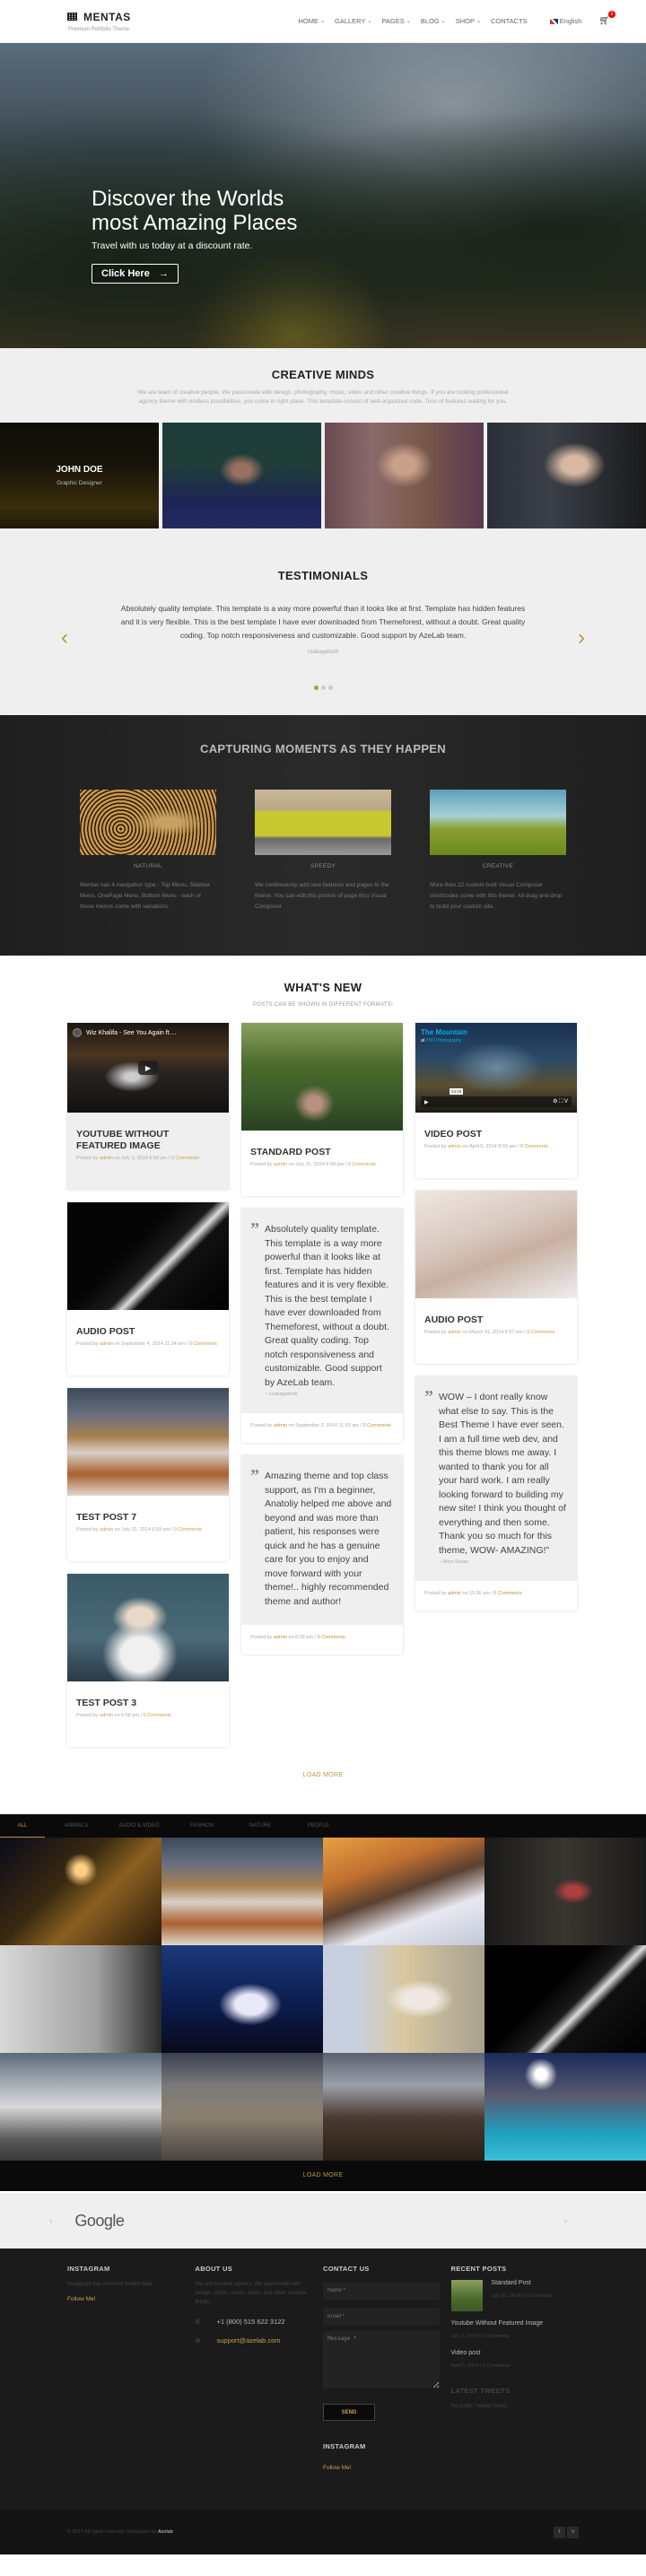 This screenshot has width=646, height=2576. What do you see at coordinates (443, 1040) in the screenshot?
I see `byline-author: TSO Photography` at bounding box center [443, 1040].